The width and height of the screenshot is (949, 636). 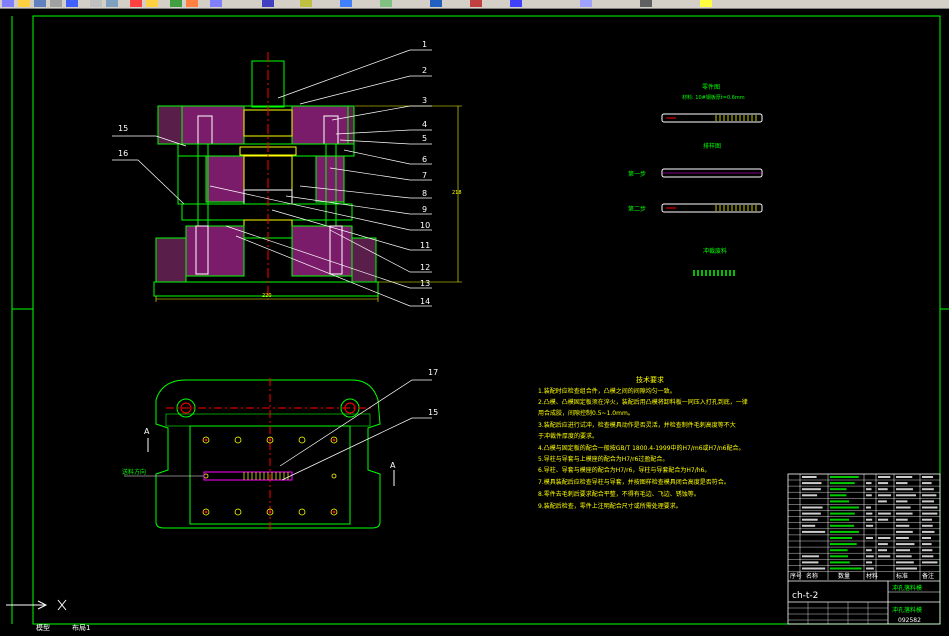 I want to click on save-icon, so click(x=40, y=3).